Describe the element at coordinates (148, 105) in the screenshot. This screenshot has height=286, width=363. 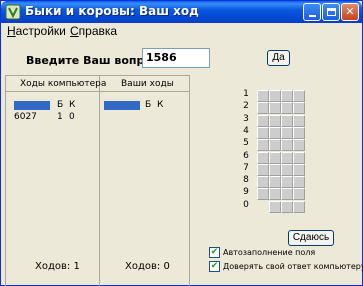
I see `your-bulls-header: Б` at that location.